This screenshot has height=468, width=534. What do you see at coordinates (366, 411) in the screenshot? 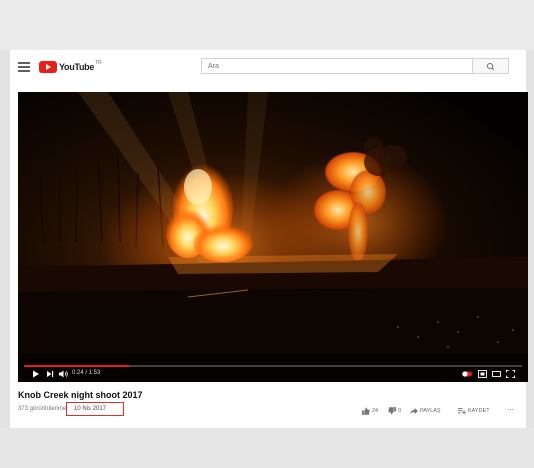
I see `thumbs-up-icon` at bounding box center [366, 411].